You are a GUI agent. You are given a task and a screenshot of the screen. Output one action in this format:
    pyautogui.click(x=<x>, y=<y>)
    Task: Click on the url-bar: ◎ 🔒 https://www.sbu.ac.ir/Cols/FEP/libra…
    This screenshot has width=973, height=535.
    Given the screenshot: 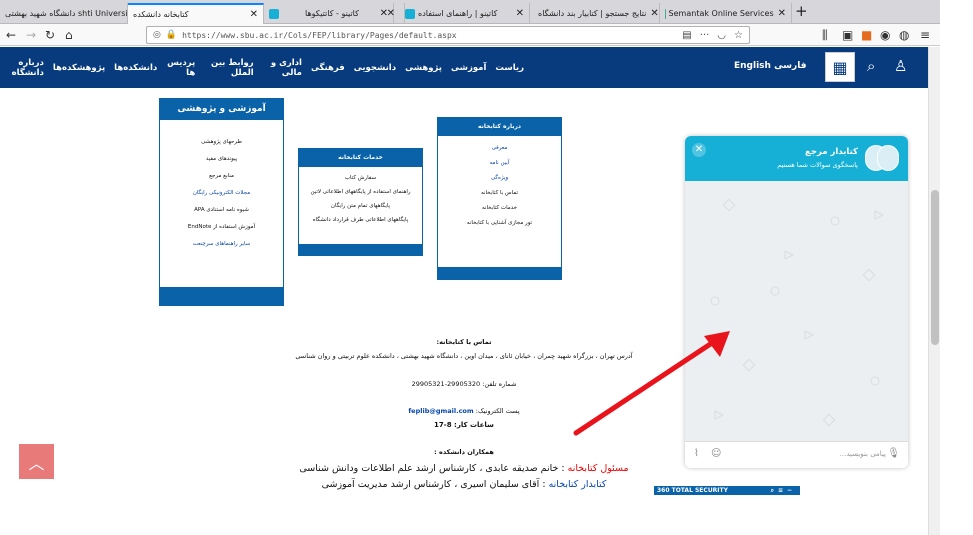 What is the action you would take?
    pyautogui.click(x=448, y=35)
    